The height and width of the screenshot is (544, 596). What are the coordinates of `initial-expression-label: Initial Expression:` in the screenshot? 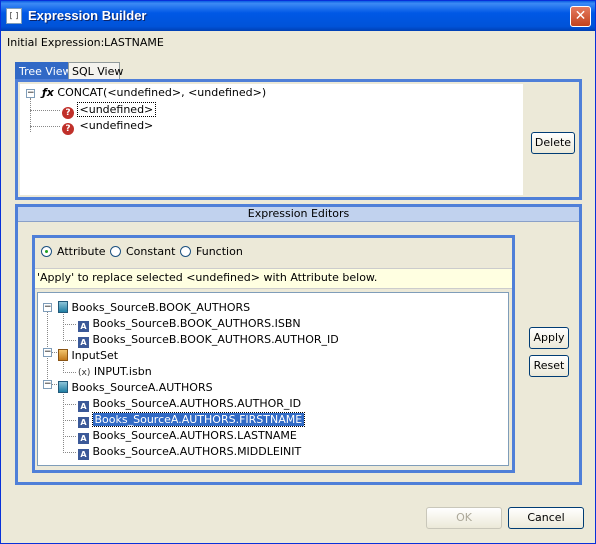 It's located at (56, 42).